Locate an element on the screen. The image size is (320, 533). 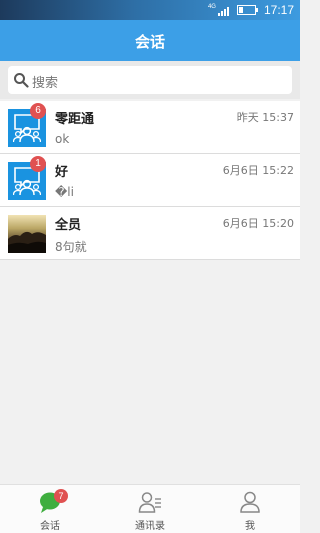
conversation-item: 全员 8句就 6月6日 15:20 is located at coordinates (150, 233).